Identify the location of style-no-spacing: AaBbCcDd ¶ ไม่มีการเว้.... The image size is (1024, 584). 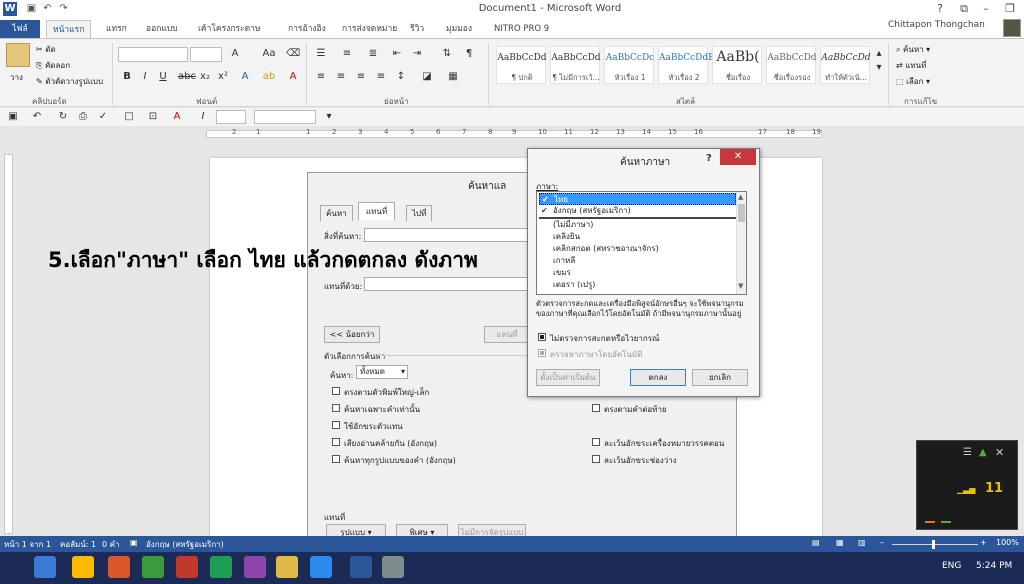
(575, 65).